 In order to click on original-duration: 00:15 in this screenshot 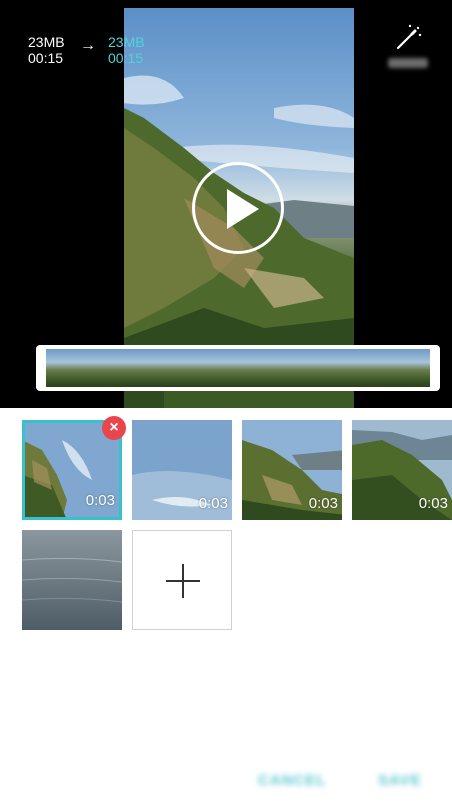, I will do `click(46, 58)`.